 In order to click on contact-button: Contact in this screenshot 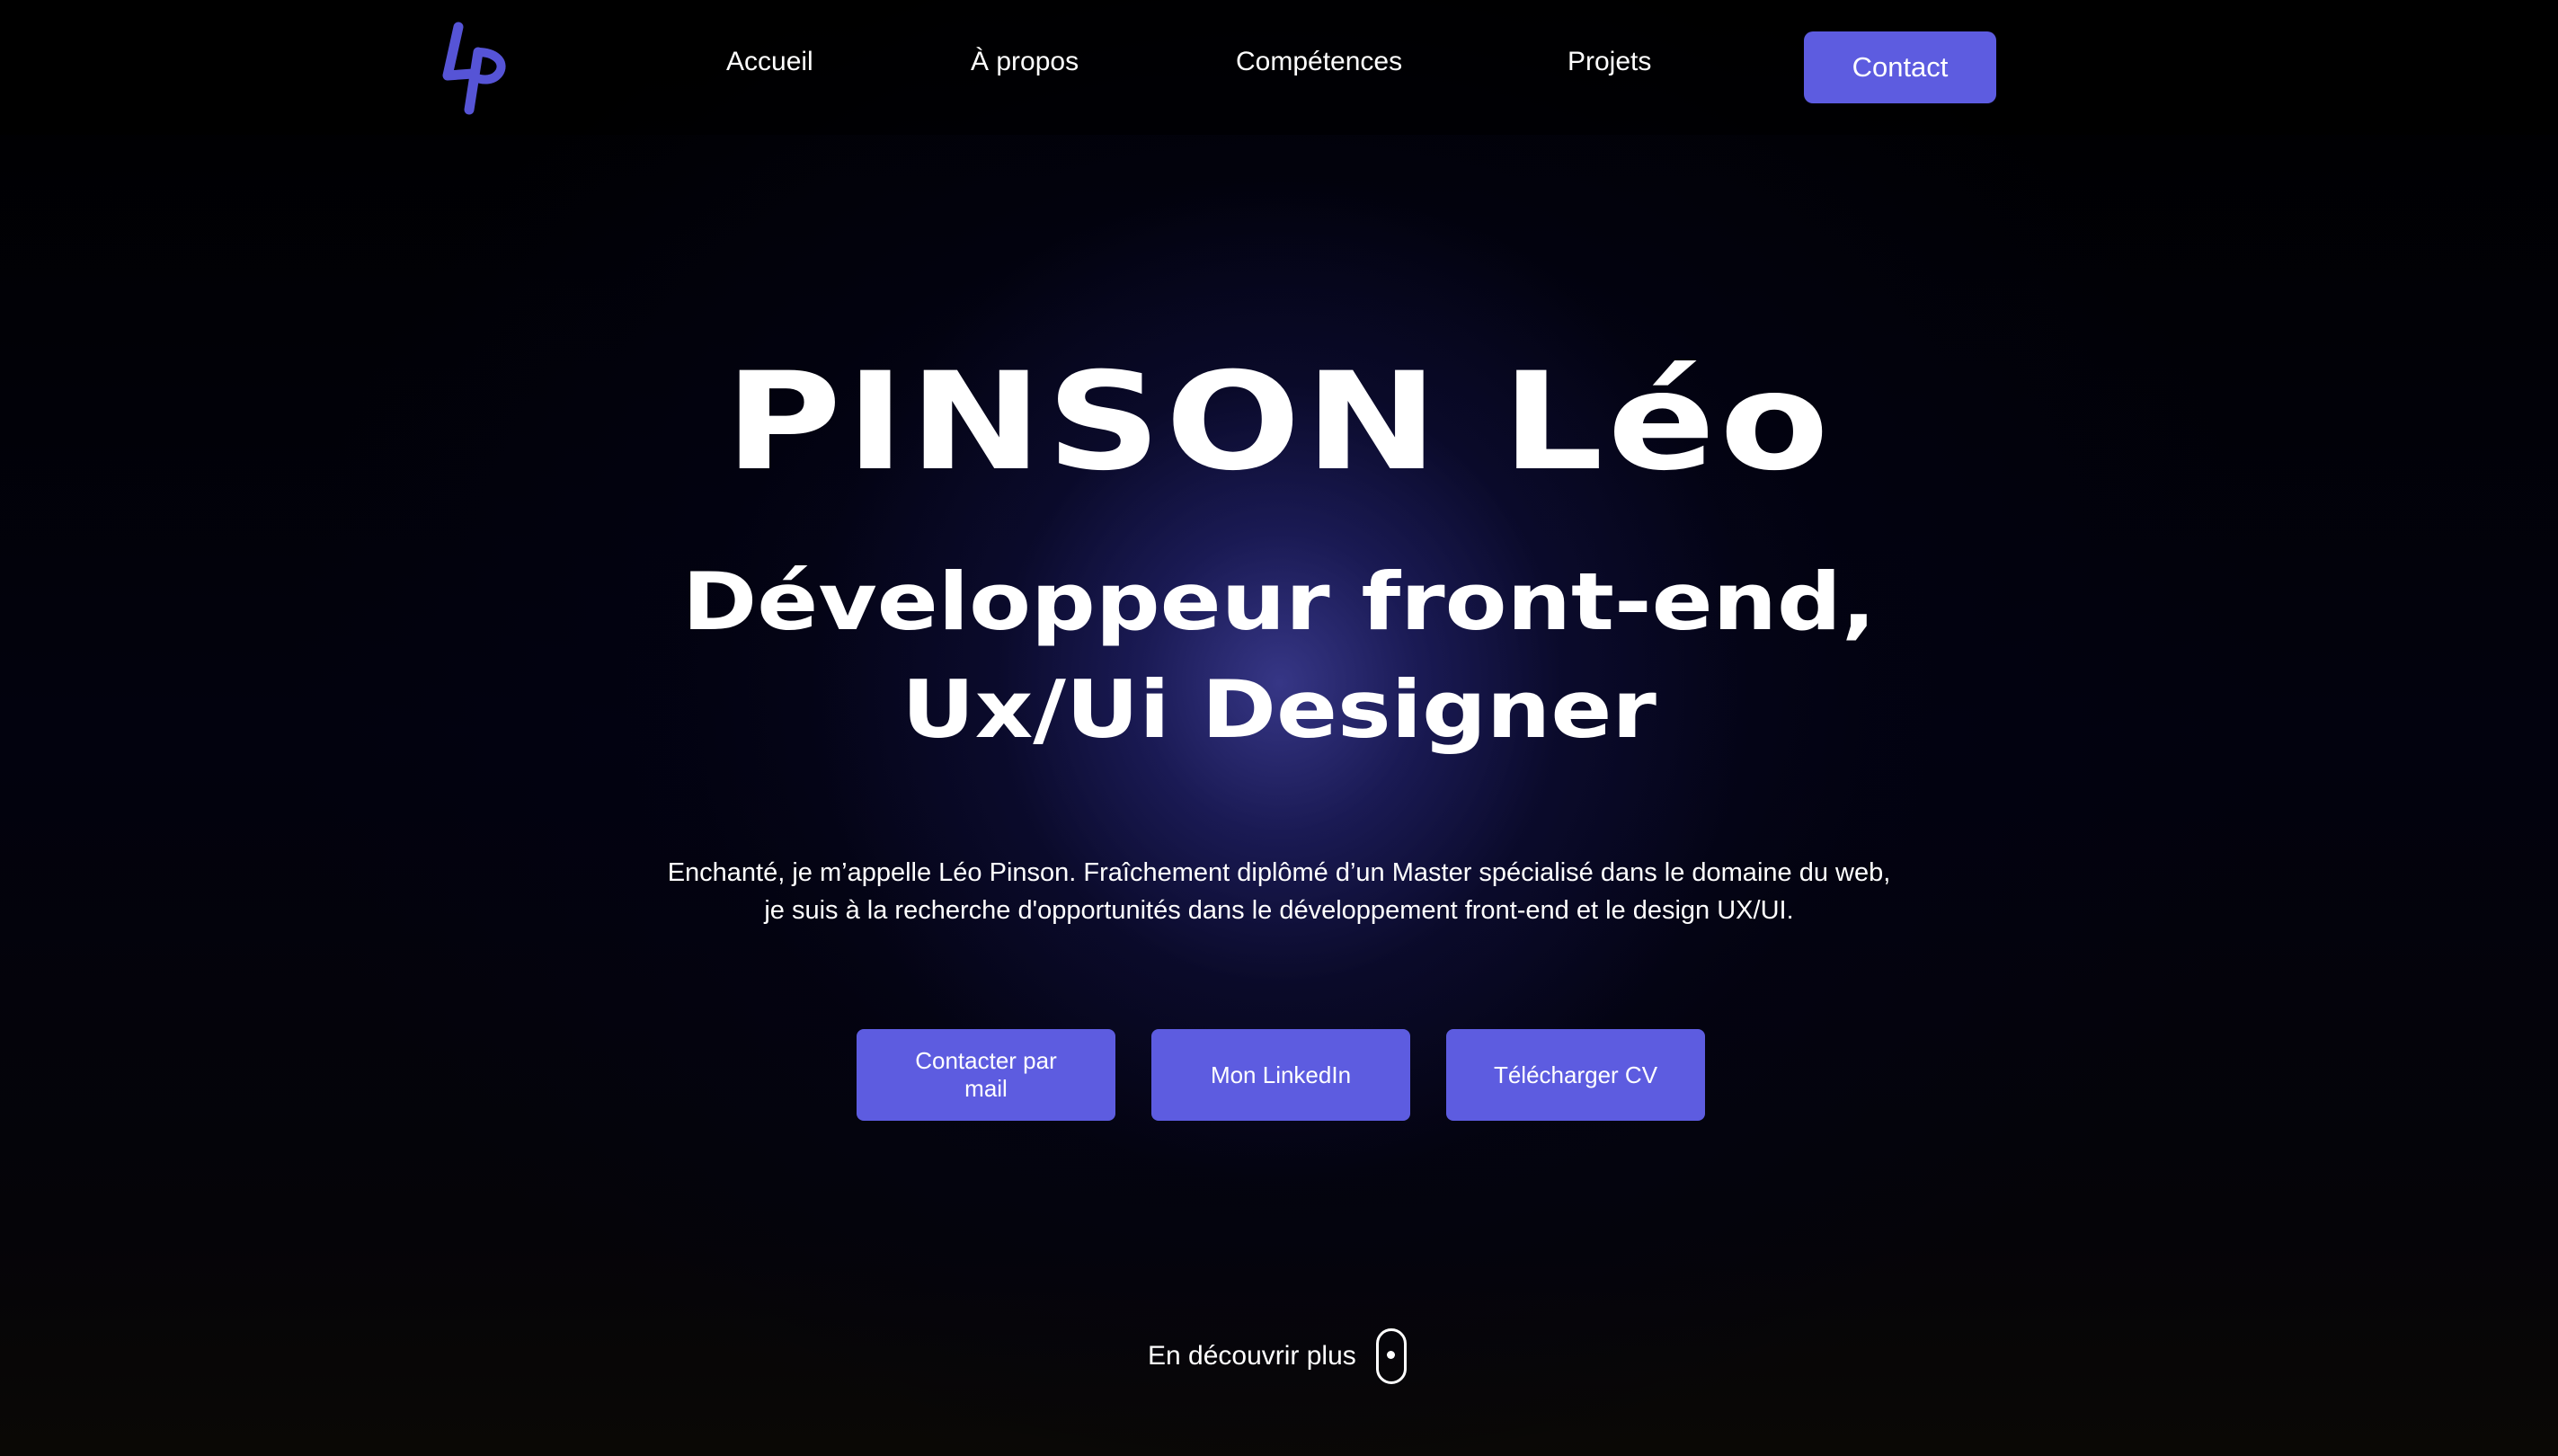, I will do `click(1900, 67)`.